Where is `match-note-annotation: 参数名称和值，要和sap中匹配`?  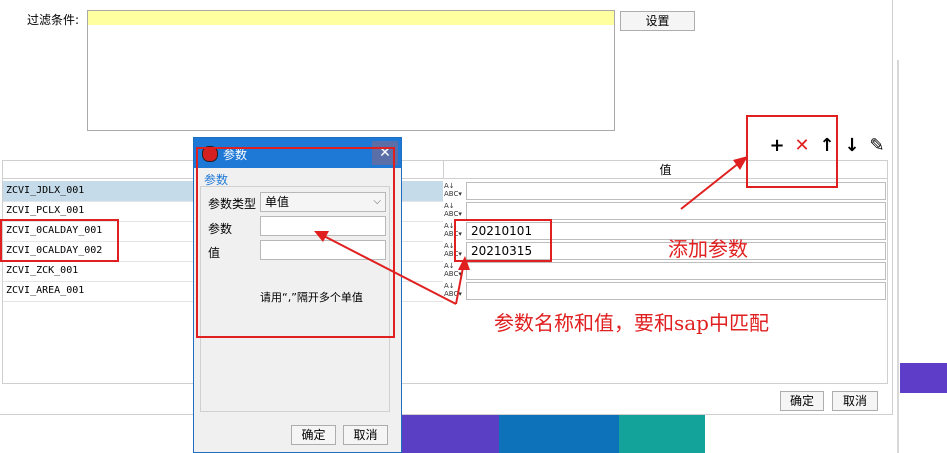 match-note-annotation: 参数名称和值，要和sap中匹配 is located at coordinates (631, 323).